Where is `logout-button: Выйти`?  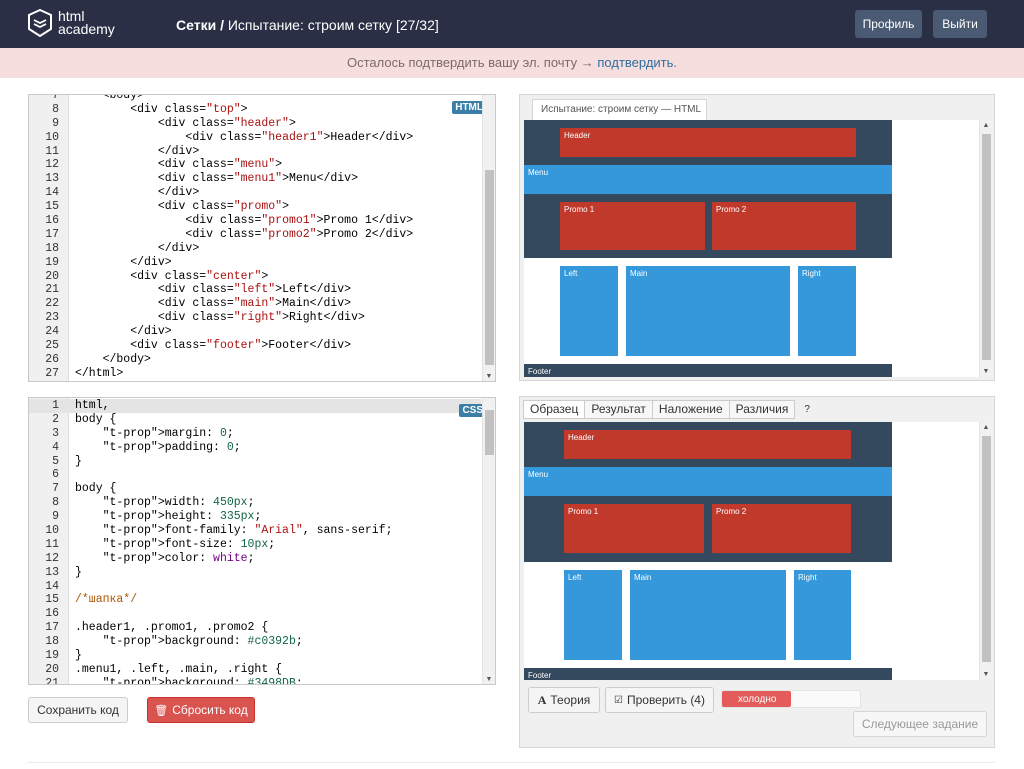
logout-button: Выйти is located at coordinates (960, 24).